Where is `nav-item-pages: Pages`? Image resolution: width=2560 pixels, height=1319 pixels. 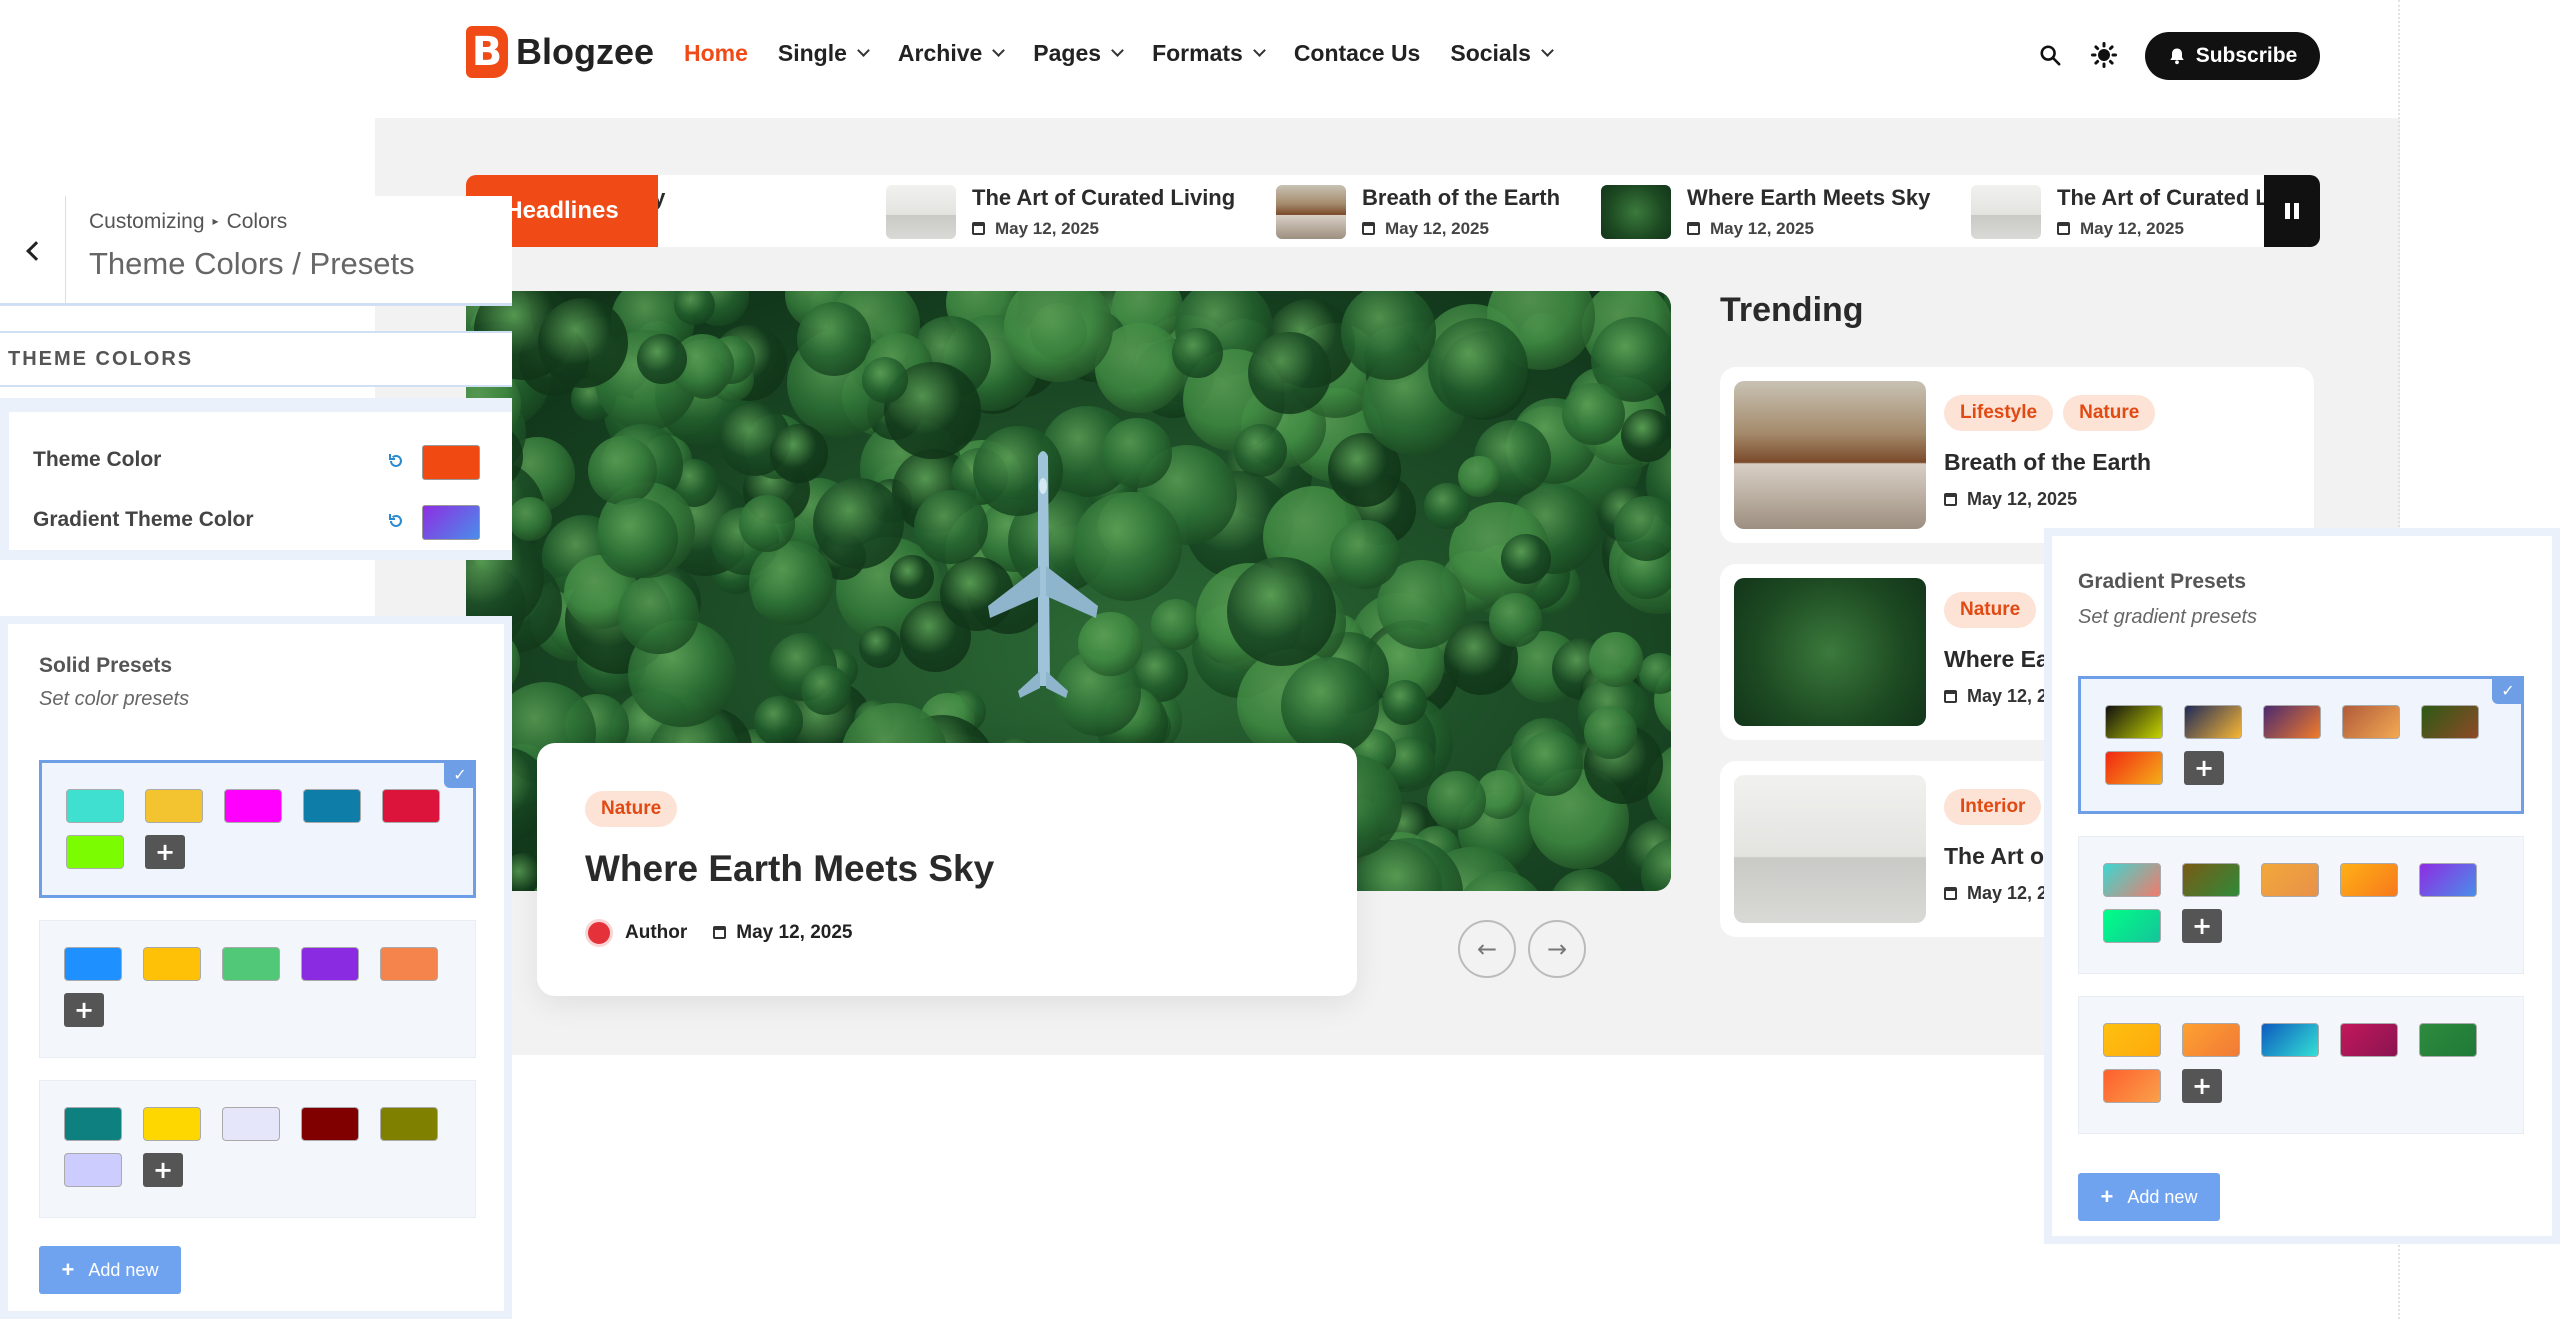 nav-item-pages: Pages is located at coordinates (1078, 53).